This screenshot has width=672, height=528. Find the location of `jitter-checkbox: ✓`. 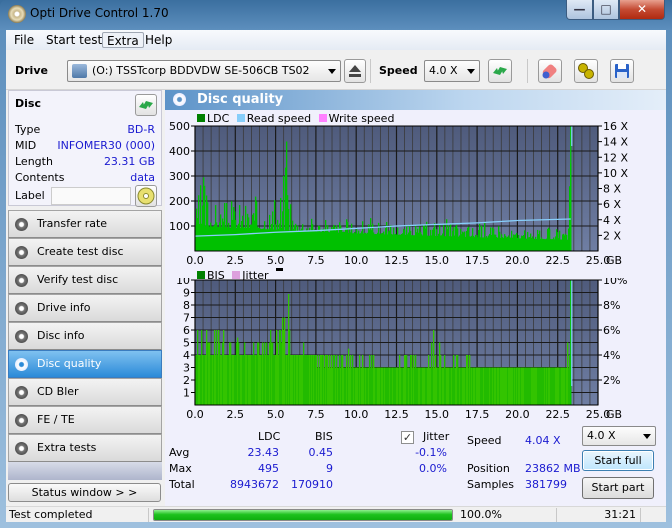

jitter-checkbox: ✓ is located at coordinates (407, 437).